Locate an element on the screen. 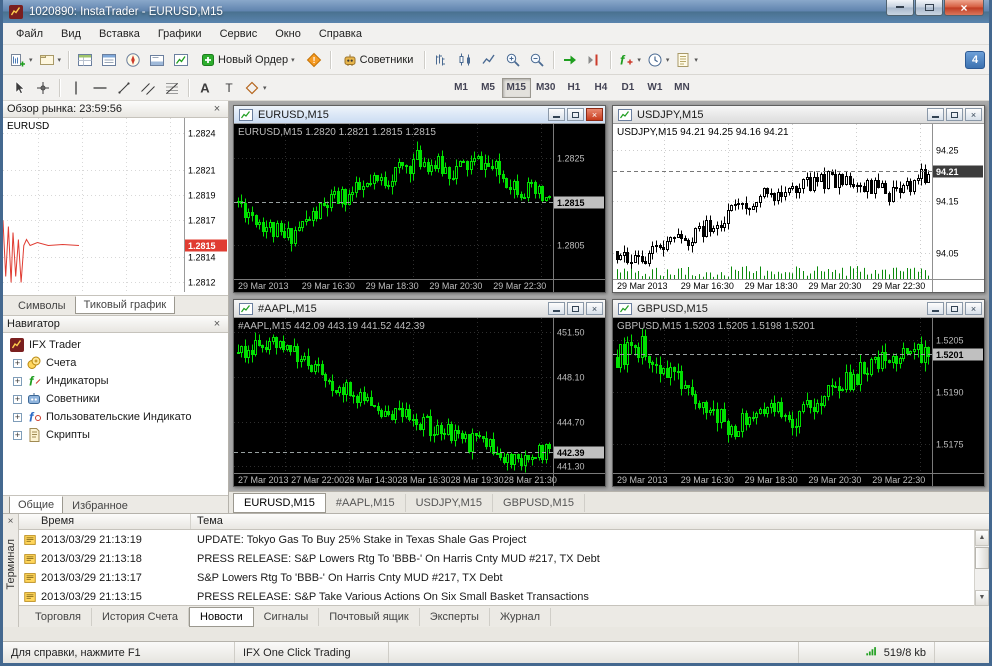 Image resolution: width=992 pixels, height=666 pixels. auto-scroll-toggle is located at coordinates (570, 60).